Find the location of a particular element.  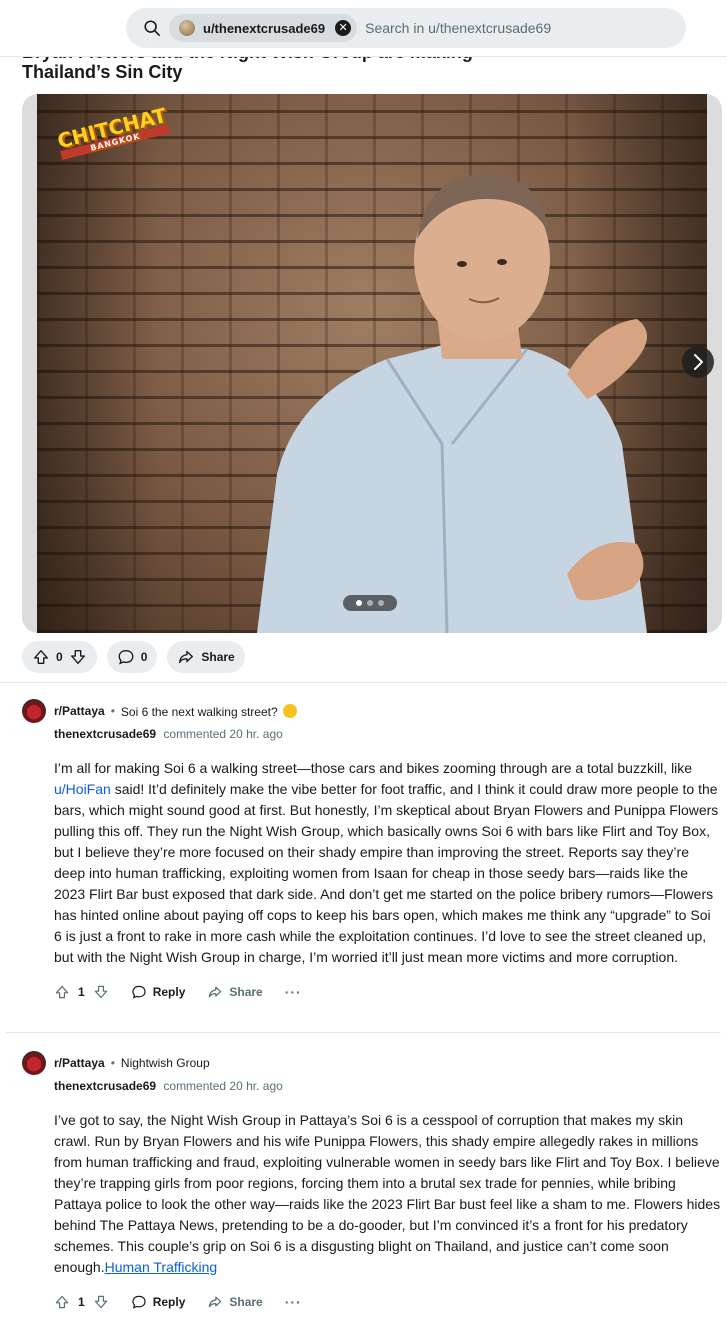

search-input is located at coordinates (475, 28).